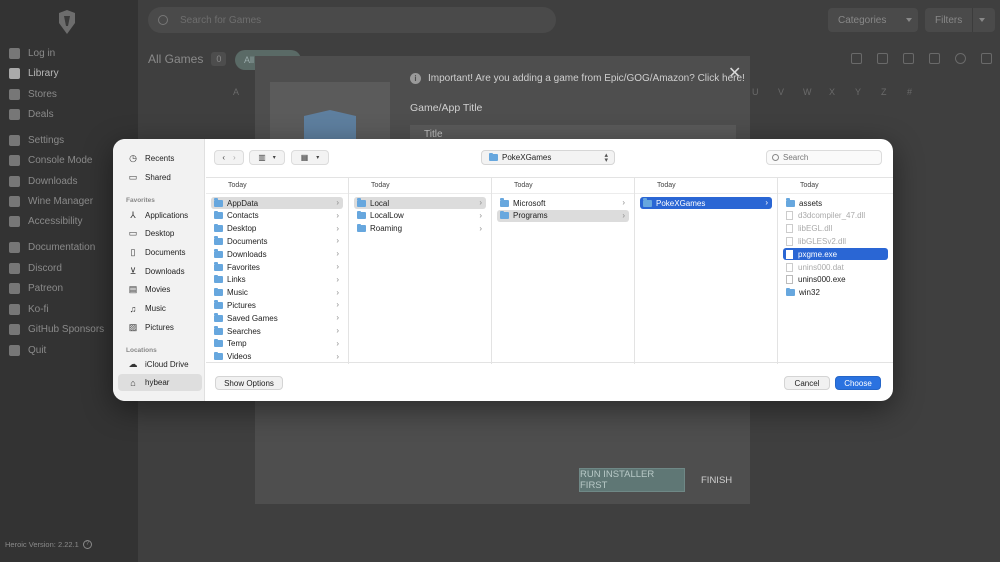  What do you see at coordinates (835, 280) in the screenshot?
I see `file-row: unins000.exe` at bounding box center [835, 280].